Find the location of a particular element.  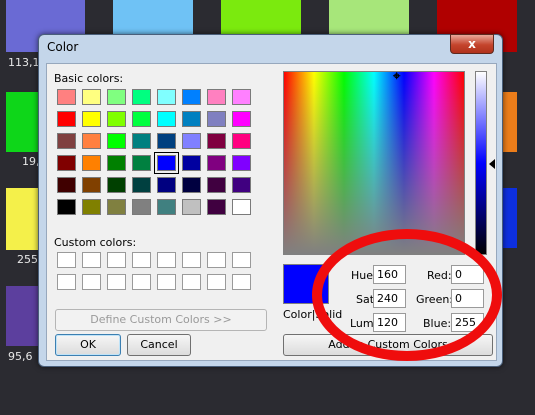

define-custom-colors-button: Define Custom Colors >> is located at coordinates (161, 320).